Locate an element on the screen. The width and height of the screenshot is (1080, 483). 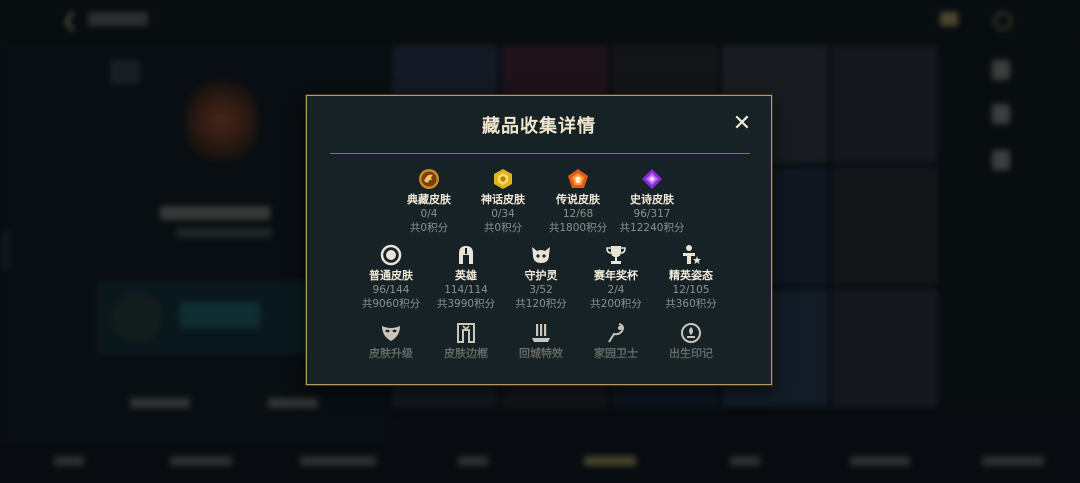
birth-mark-icon is located at coordinates (691, 333).